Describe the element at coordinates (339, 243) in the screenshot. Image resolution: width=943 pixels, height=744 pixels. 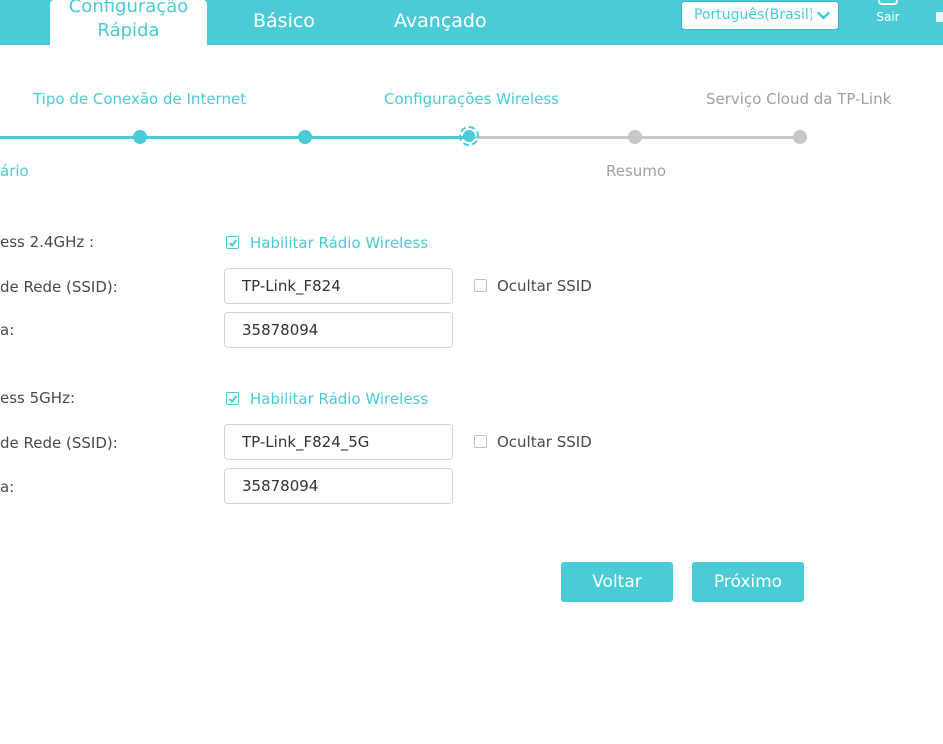
I see `enable-radio-24ghz-label: Habilitar Rádio Wireless` at that location.